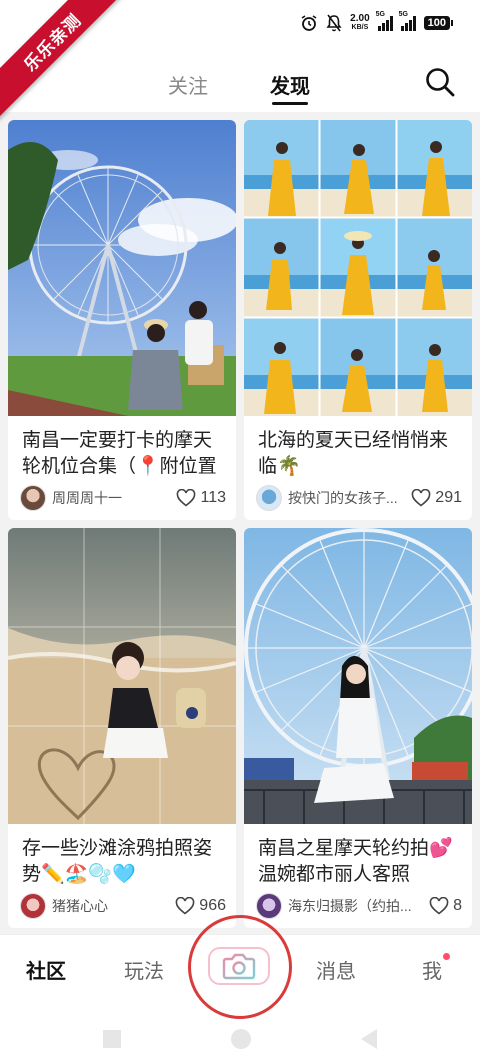 Image resolution: width=480 pixels, height=1056 pixels. What do you see at coordinates (407, 21) in the screenshot?
I see `signal-2-icon: 5G` at bounding box center [407, 21].